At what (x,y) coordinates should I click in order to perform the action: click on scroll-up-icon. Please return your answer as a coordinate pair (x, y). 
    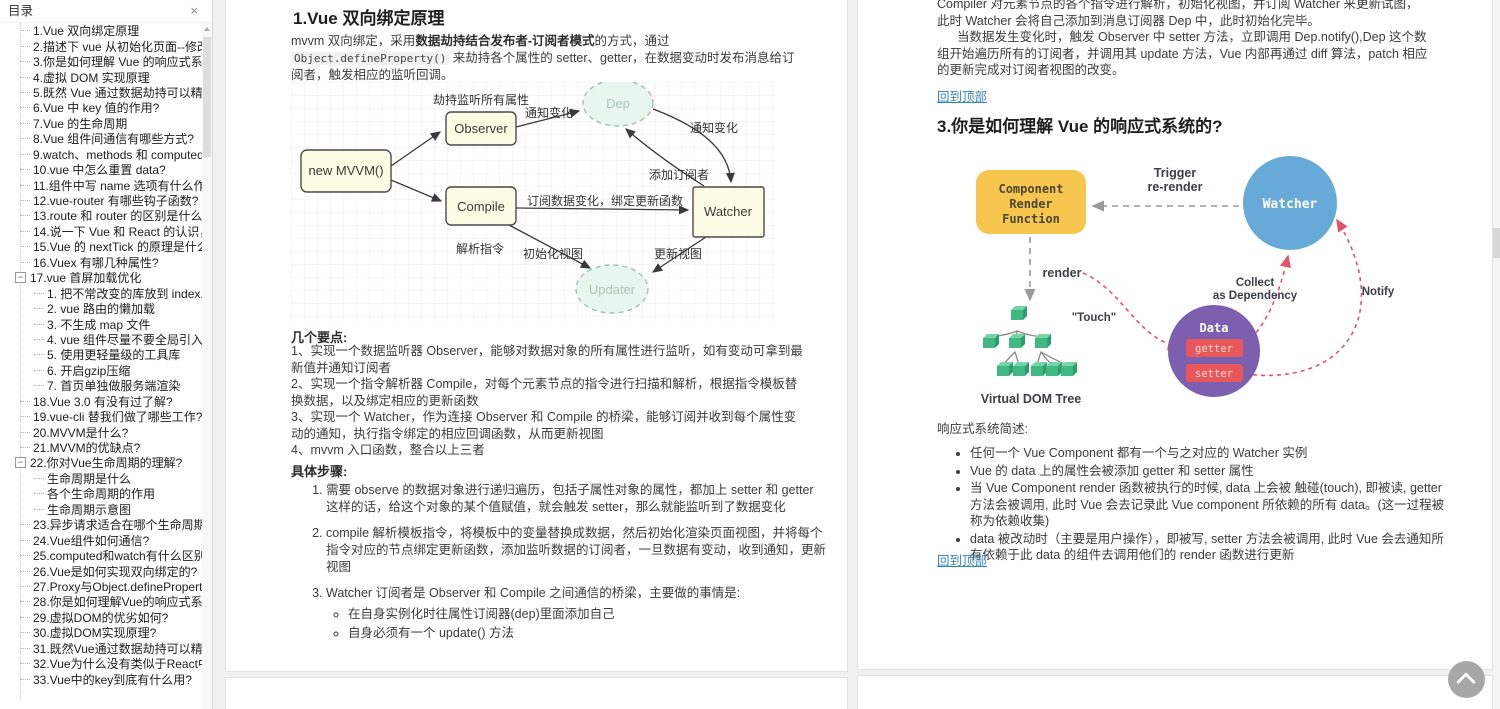
    Looking at the image, I should click on (207, 29).